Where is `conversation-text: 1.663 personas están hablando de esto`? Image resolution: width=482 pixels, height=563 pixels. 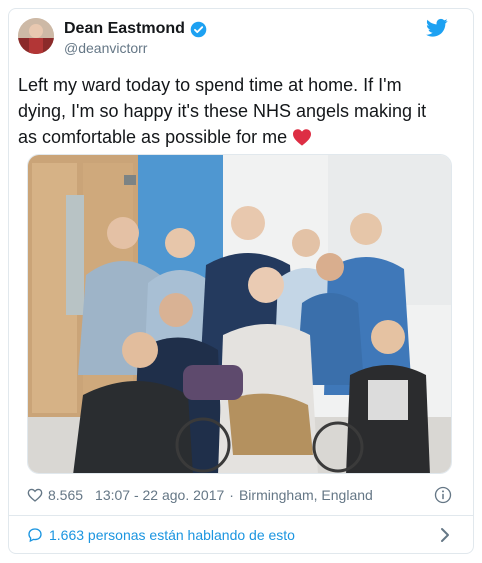 conversation-text: 1.663 personas están hablando de esto is located at coordinates (172, 535).